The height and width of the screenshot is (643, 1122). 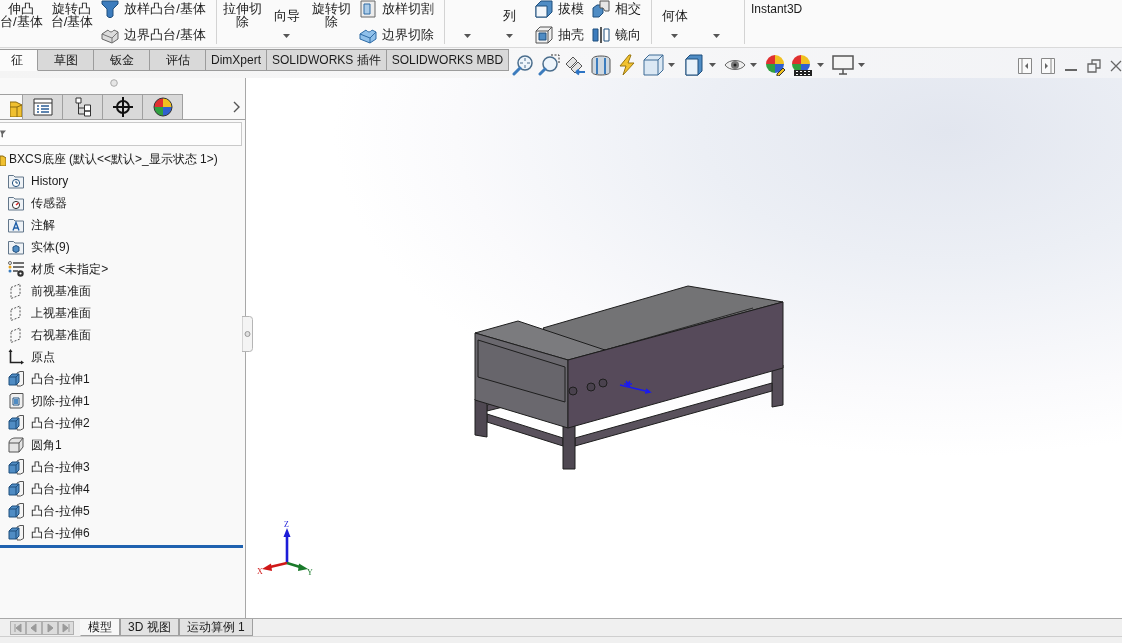 What do you see at coordinates (600, 35) in the screenshot?
I see `mirror-icon` at bounding box center [600, 35].